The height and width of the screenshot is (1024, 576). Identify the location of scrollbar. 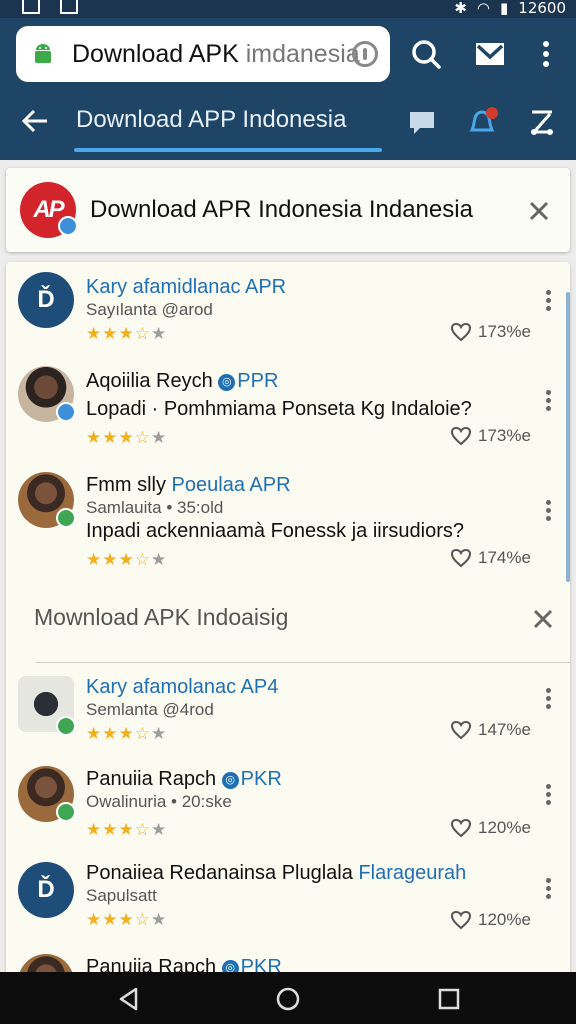
(568, 437).